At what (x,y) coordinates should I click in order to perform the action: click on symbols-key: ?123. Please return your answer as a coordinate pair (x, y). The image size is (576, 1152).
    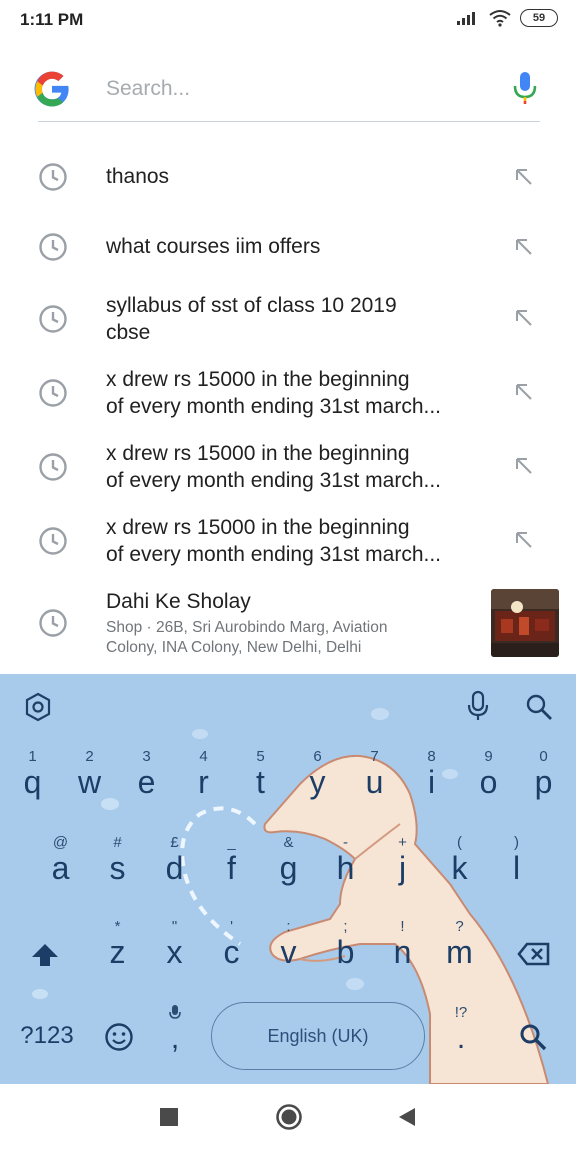
    Looking at the image, I should click on (47, 1036).